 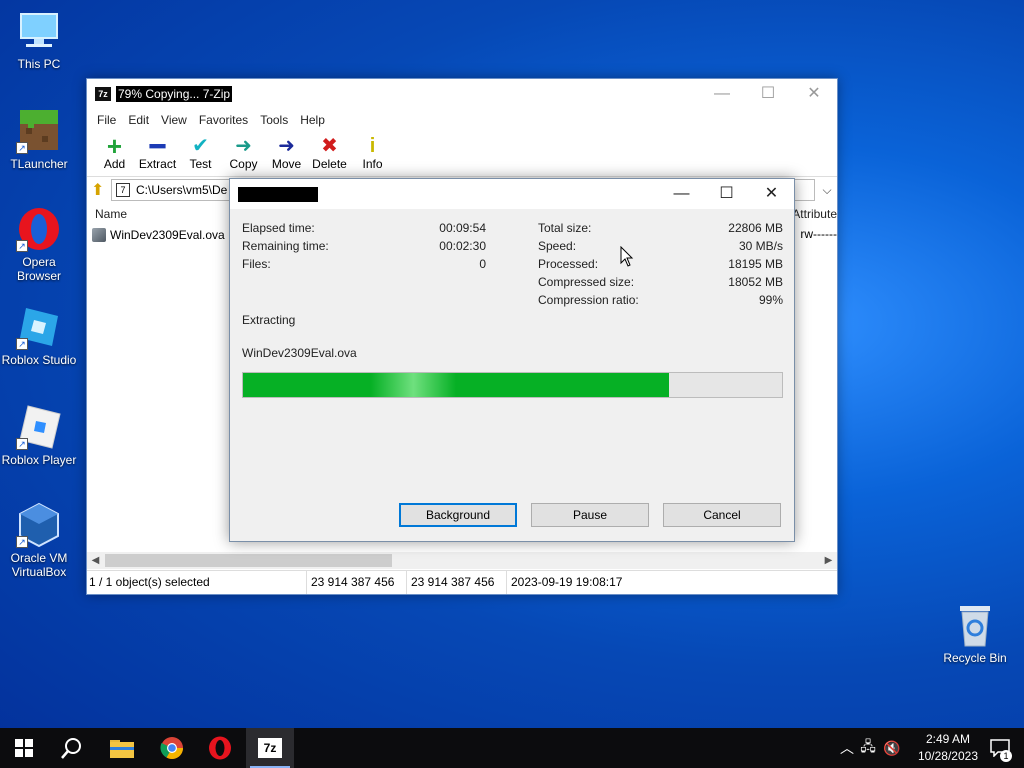 I want to click on stat-value: 00:09:54, so click(x=462, y=228).